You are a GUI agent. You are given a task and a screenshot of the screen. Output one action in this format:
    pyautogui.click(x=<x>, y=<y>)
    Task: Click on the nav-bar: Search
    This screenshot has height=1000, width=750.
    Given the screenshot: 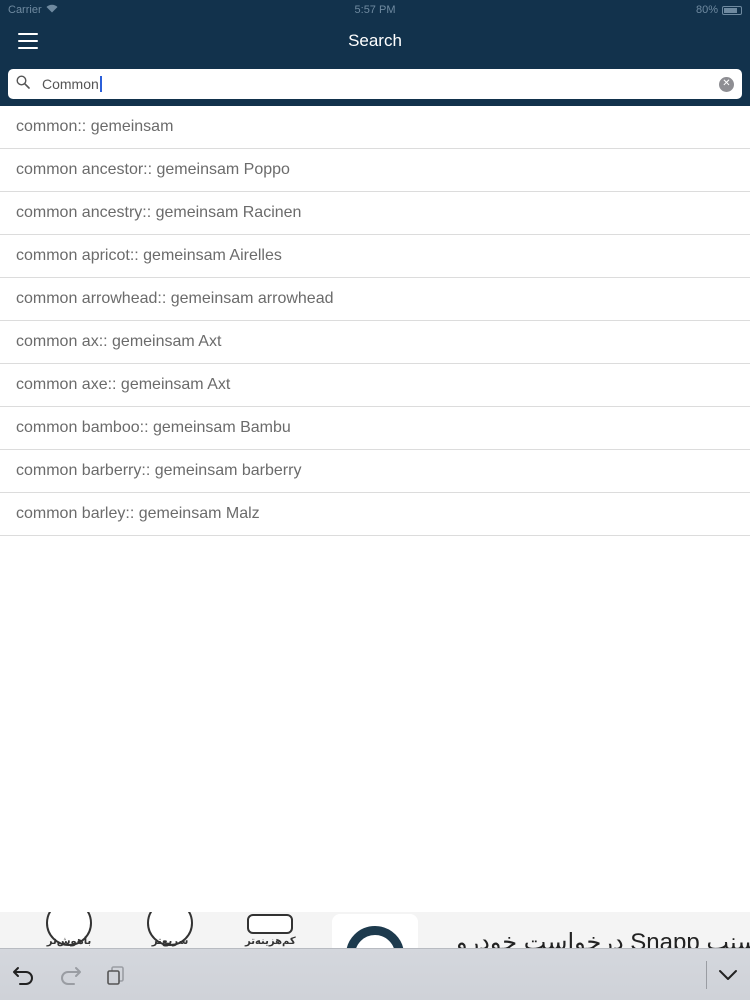 What is the action you would take?
    pyautogui.click(x=375, y=41)
    